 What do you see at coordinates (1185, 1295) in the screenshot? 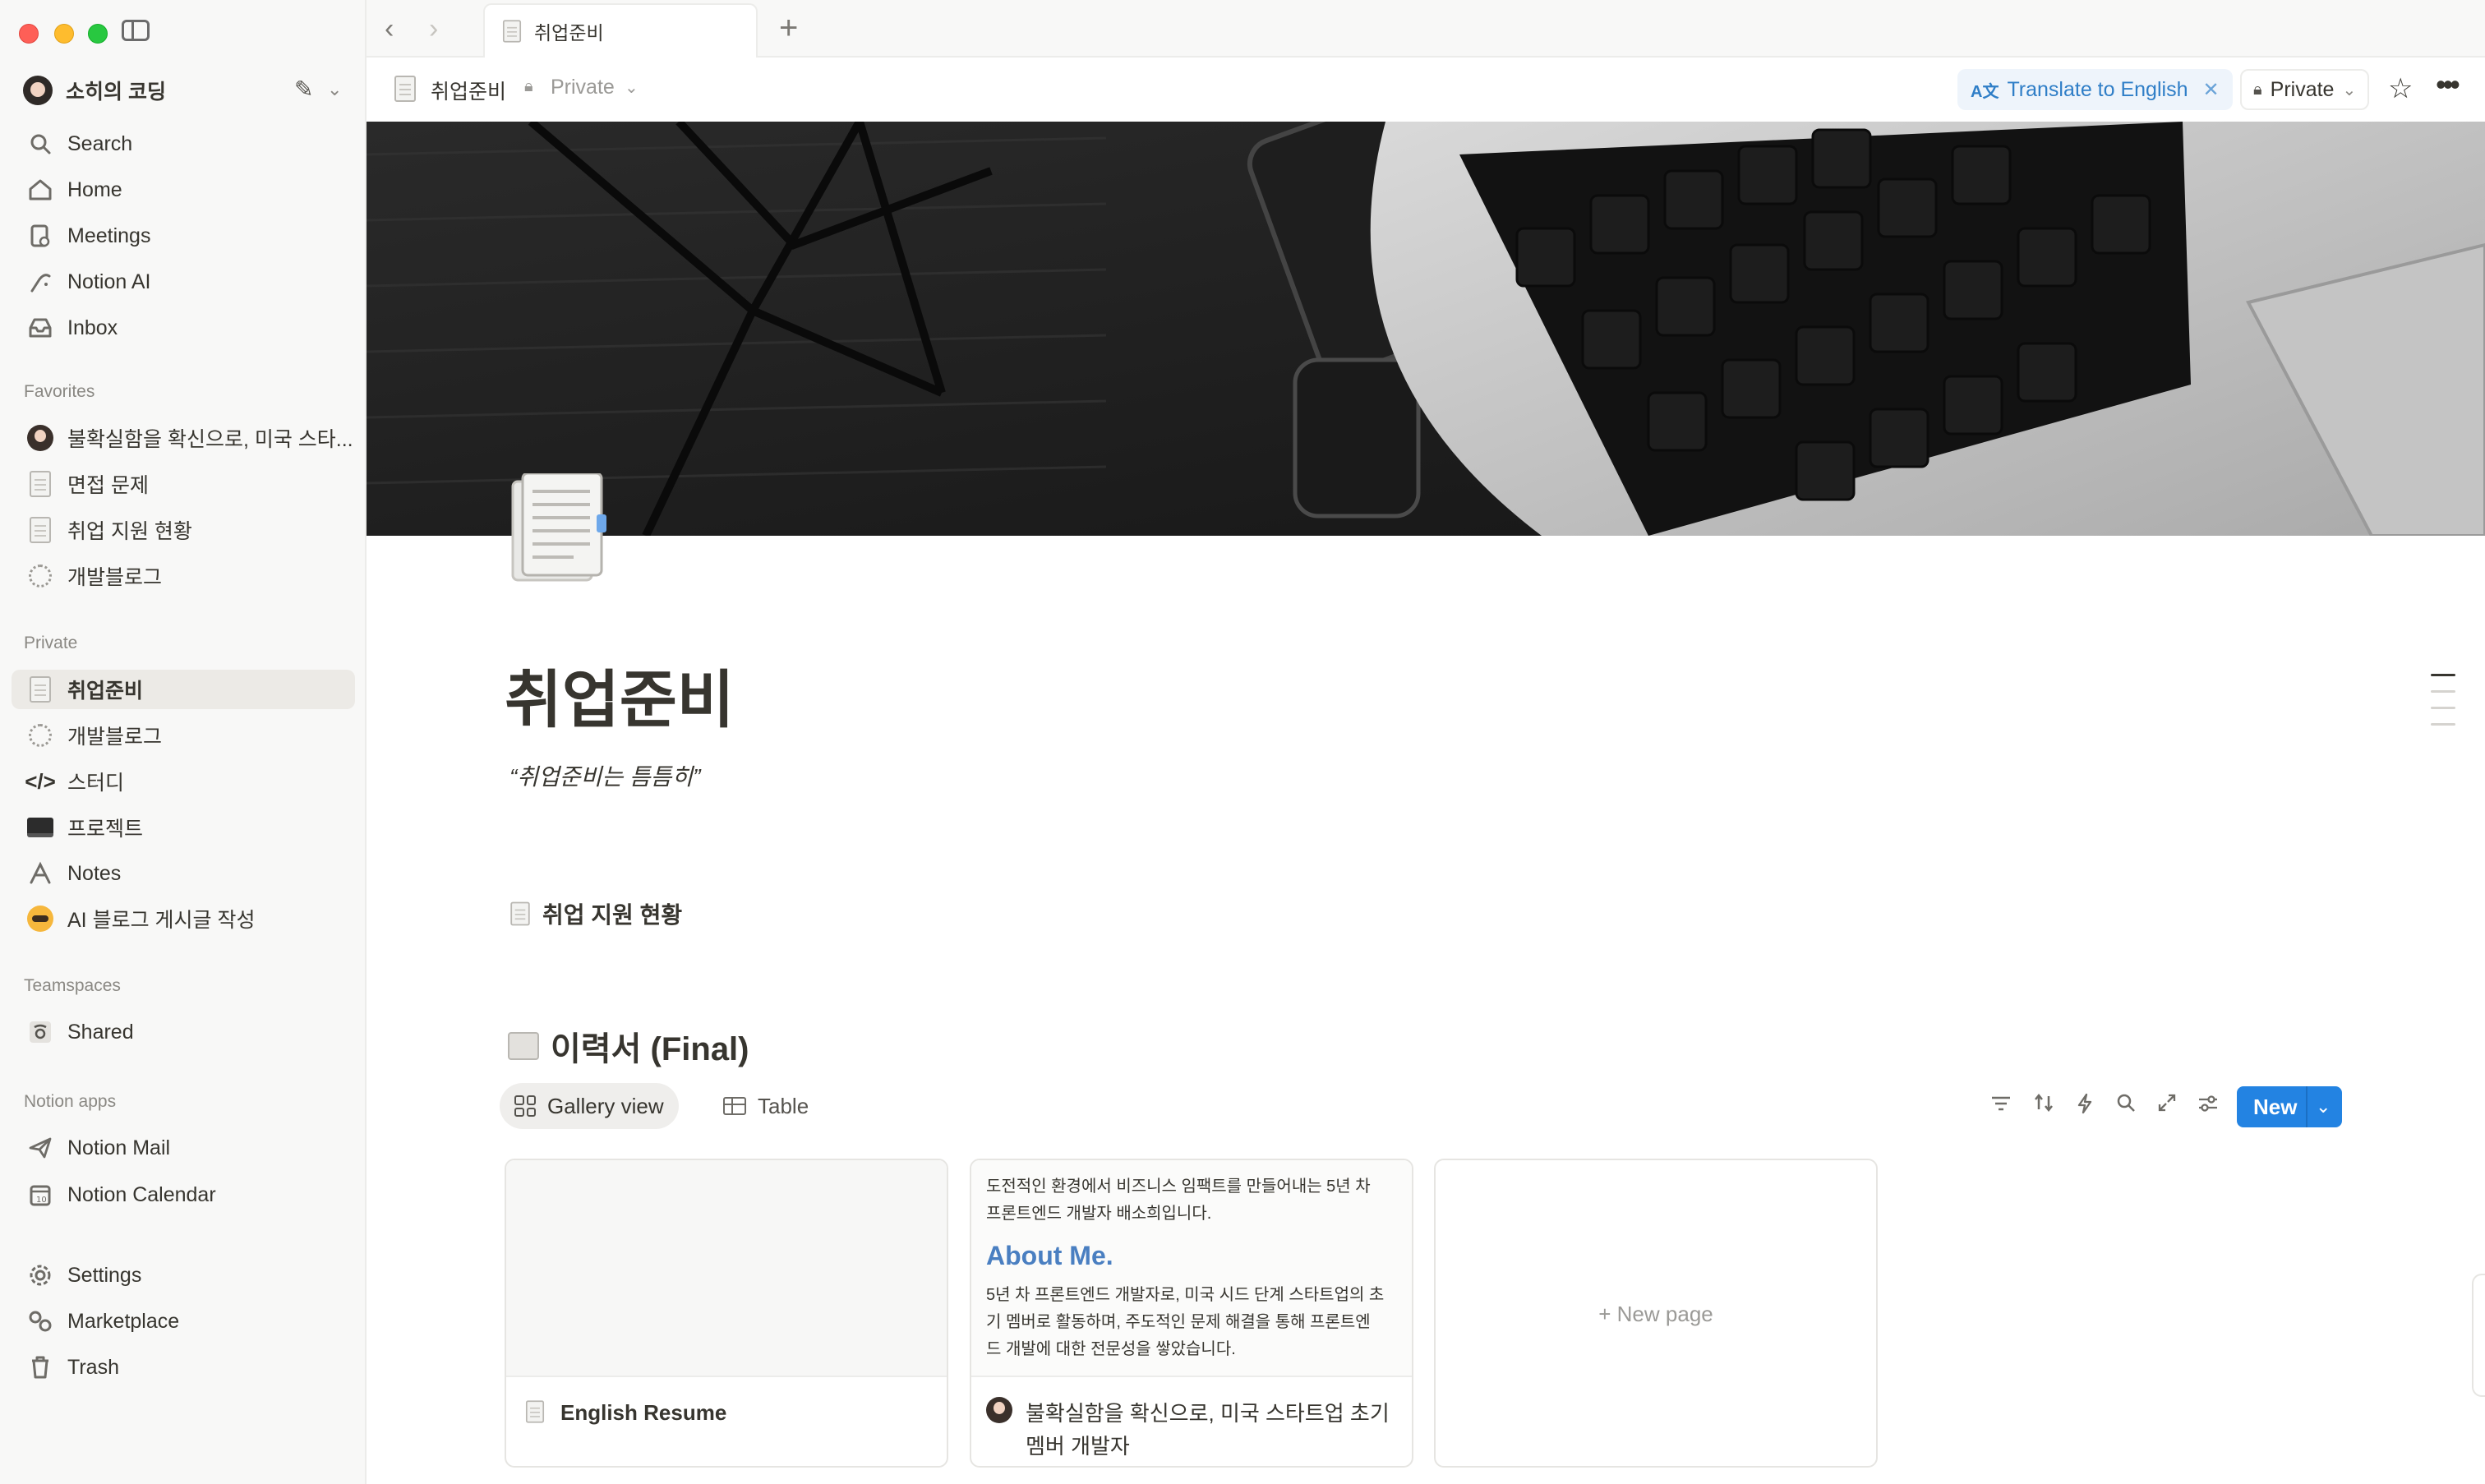
I see `preview-text: 5년 차 프론트엔드 개발자로, 미국 시드 단계 스타트업의 초` at bounding box center [1185, 1295].